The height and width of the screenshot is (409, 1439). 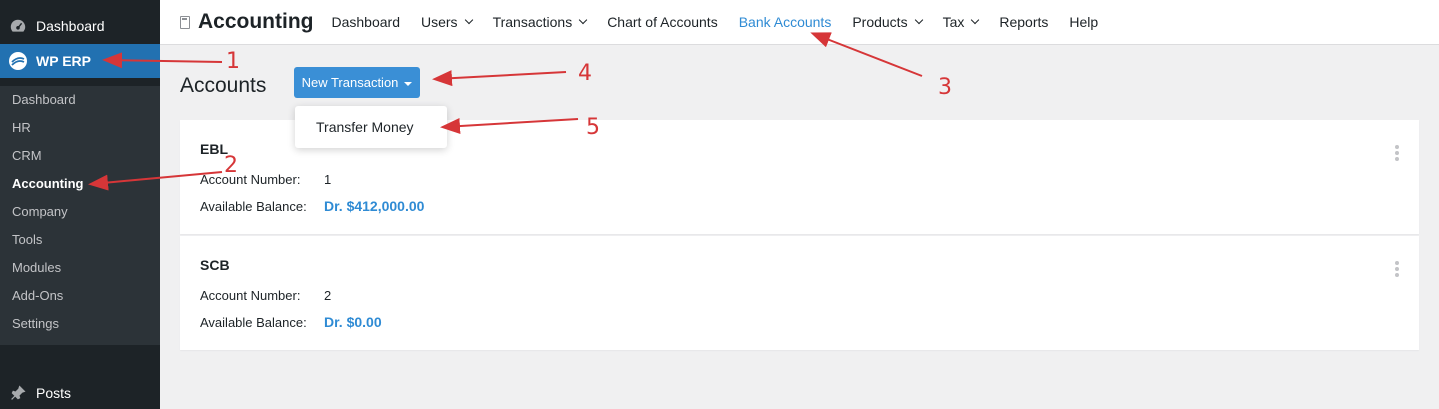 I want to click on available-balance: Dr. $0.00, so click(x=353, y=322).